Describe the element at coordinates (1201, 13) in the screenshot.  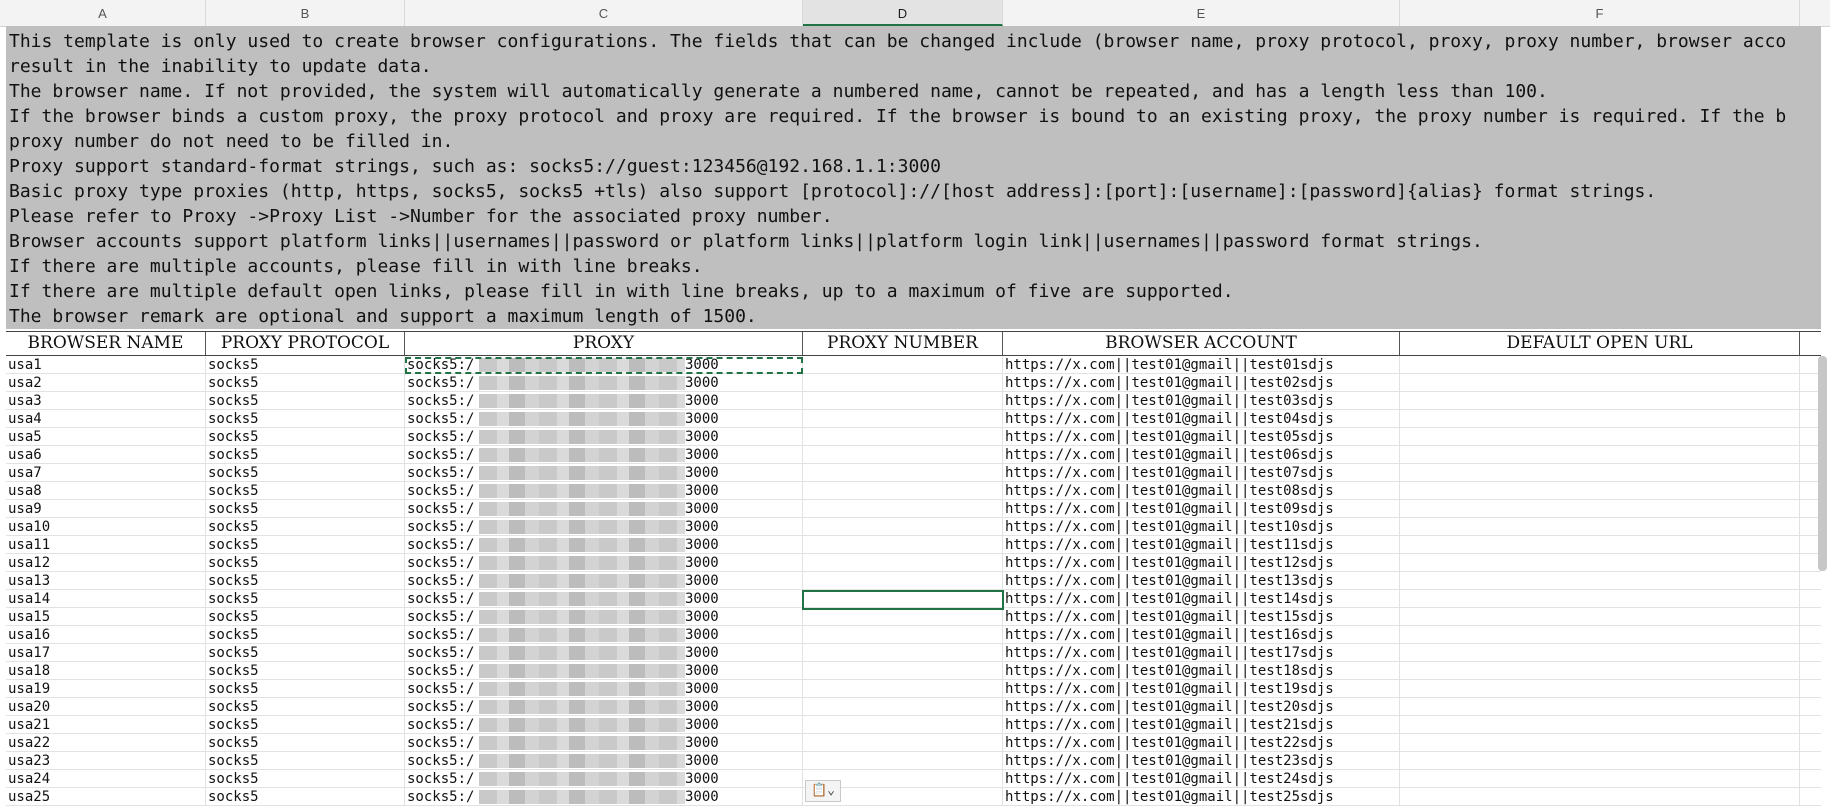
I see `column-header-e: E` at that location.